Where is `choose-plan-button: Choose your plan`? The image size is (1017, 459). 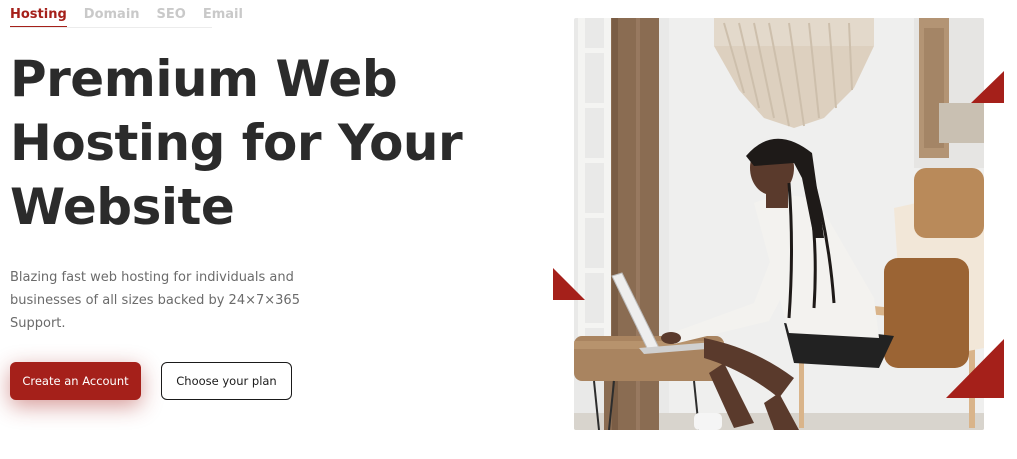
choose-plan-button: Choose your plan is located at coordinates (226, 381).